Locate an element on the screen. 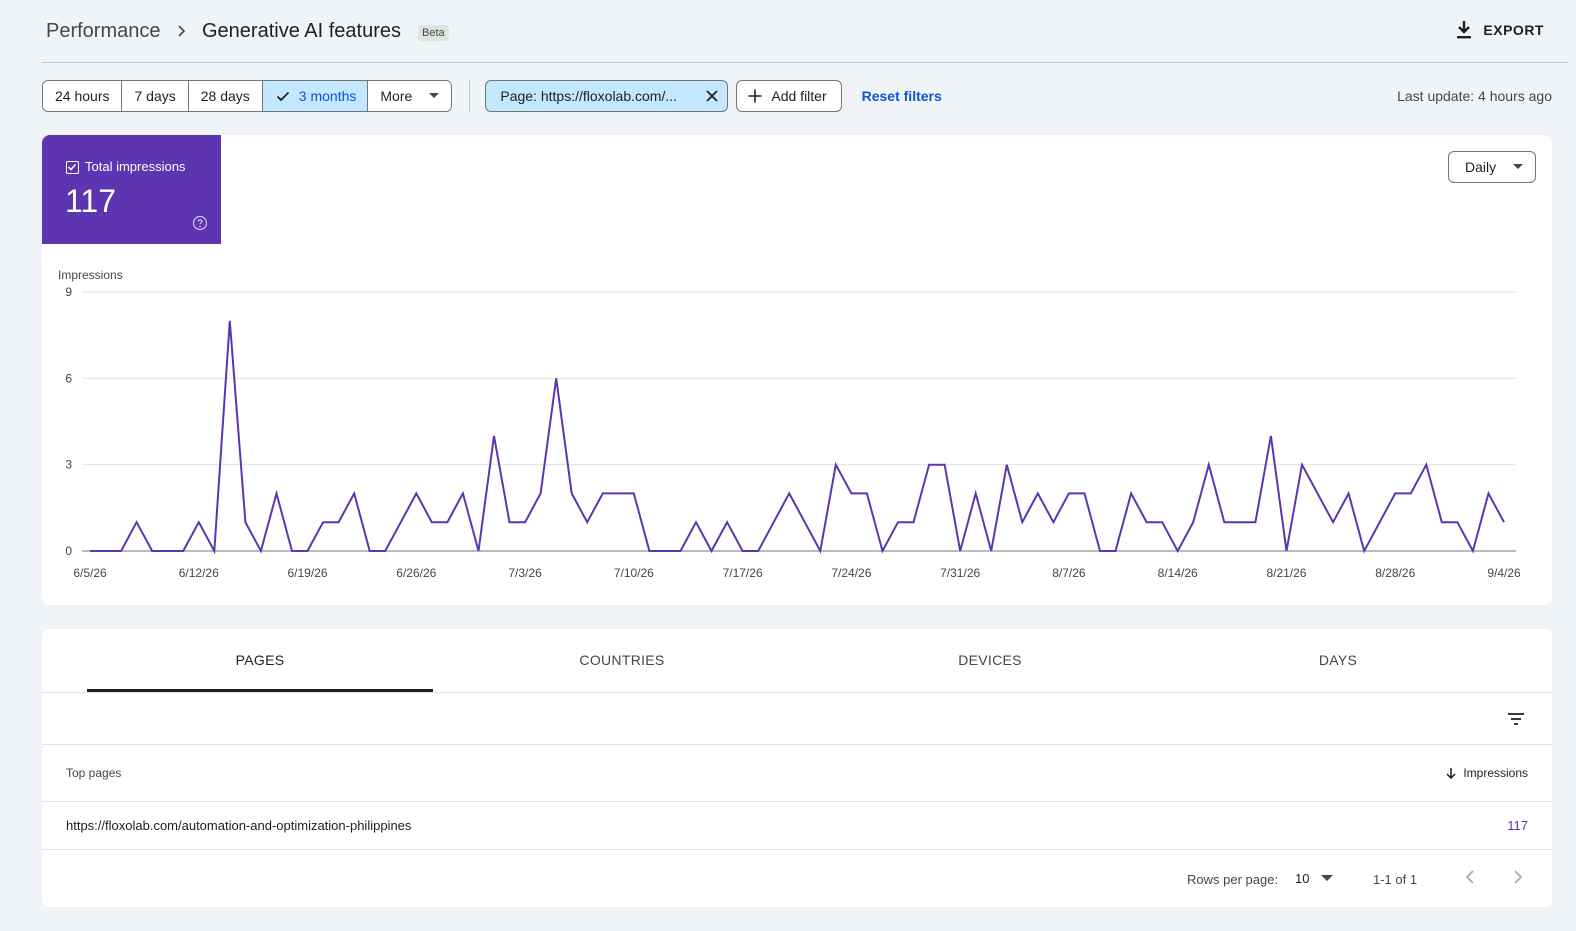 The width and height of the screenshot is (1576, 931). table-header: Top pages Impressions is located at coordinates (797, 773).